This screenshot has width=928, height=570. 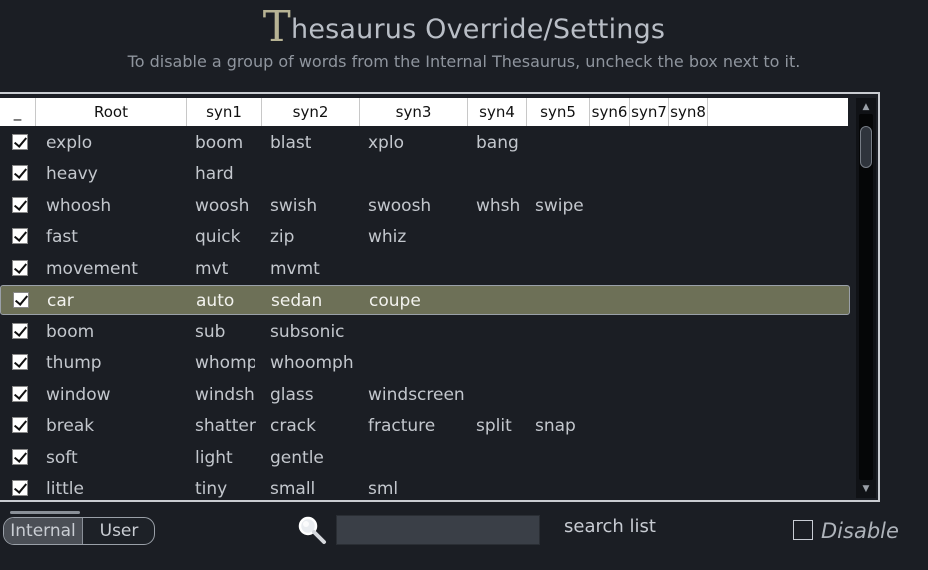 I want to click on table-row: break shatter crack fracture split snap, so click(x=425, y=426).